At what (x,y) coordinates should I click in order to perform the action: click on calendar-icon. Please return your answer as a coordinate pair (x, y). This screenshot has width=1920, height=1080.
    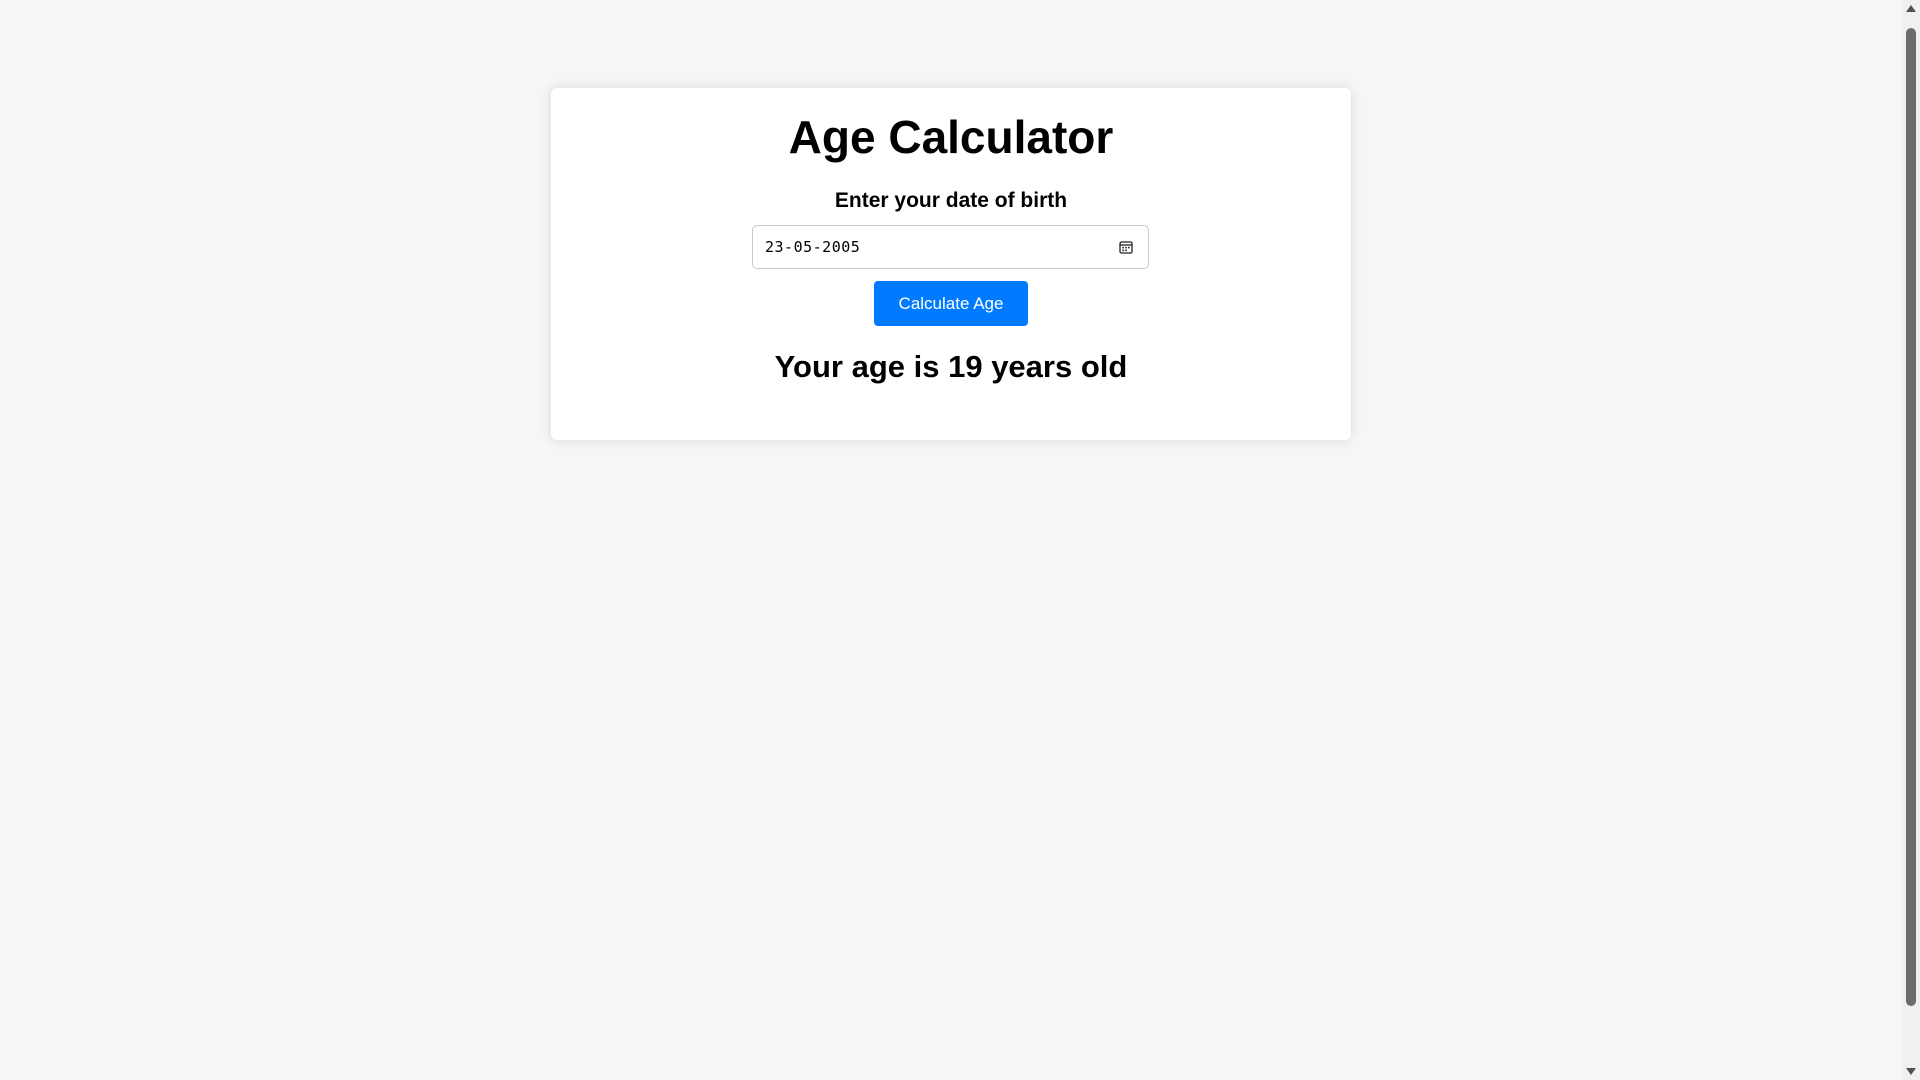
    Looking at the image, I should click on (1126, 247).